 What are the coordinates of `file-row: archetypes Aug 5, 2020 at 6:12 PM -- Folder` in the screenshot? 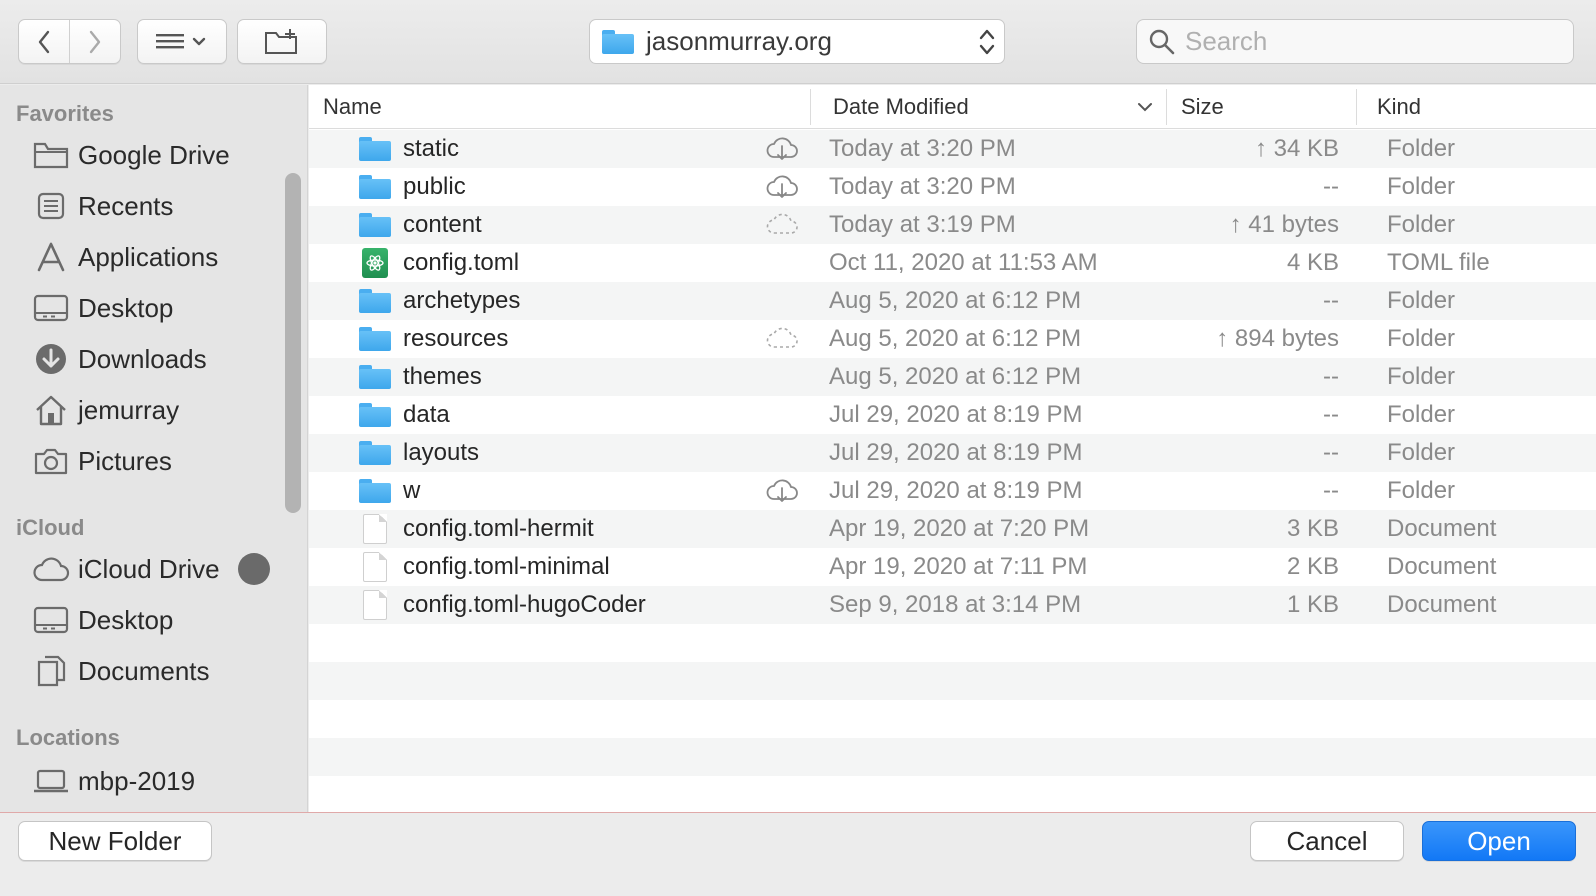 It's located at (952, 301).